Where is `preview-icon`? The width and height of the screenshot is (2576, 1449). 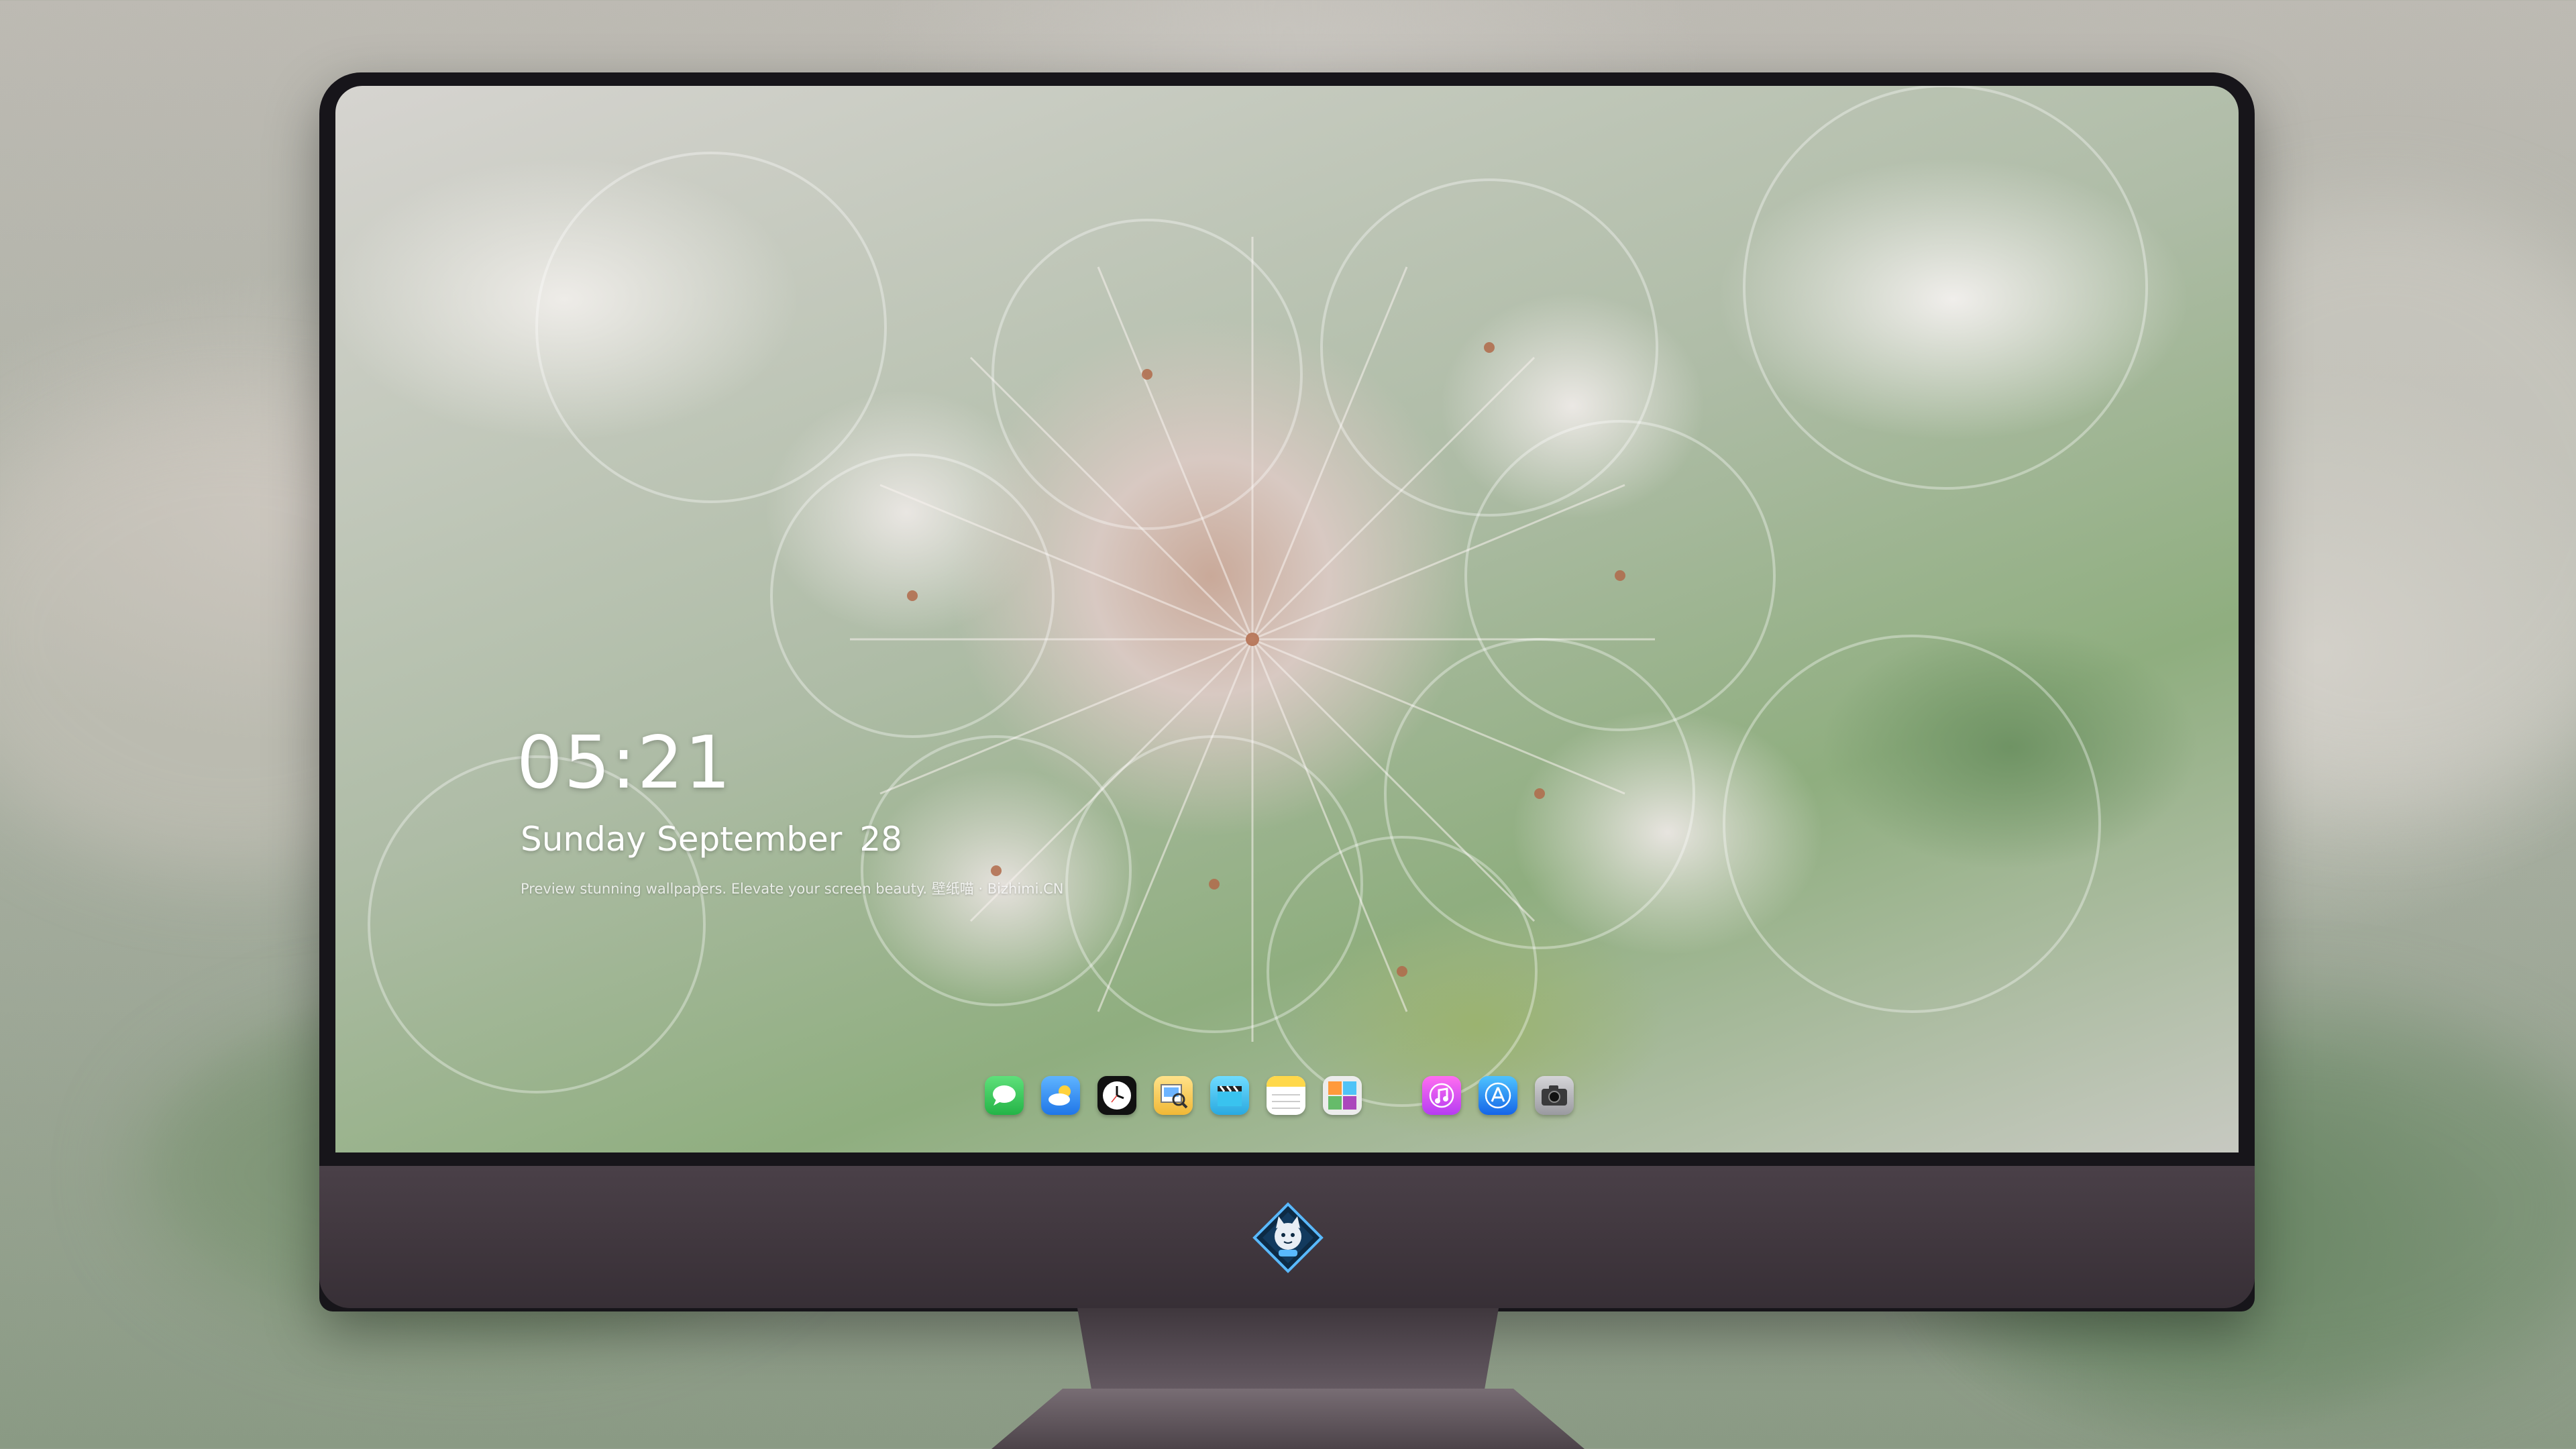
preview-icon is located at coordinates (1173, 1095).